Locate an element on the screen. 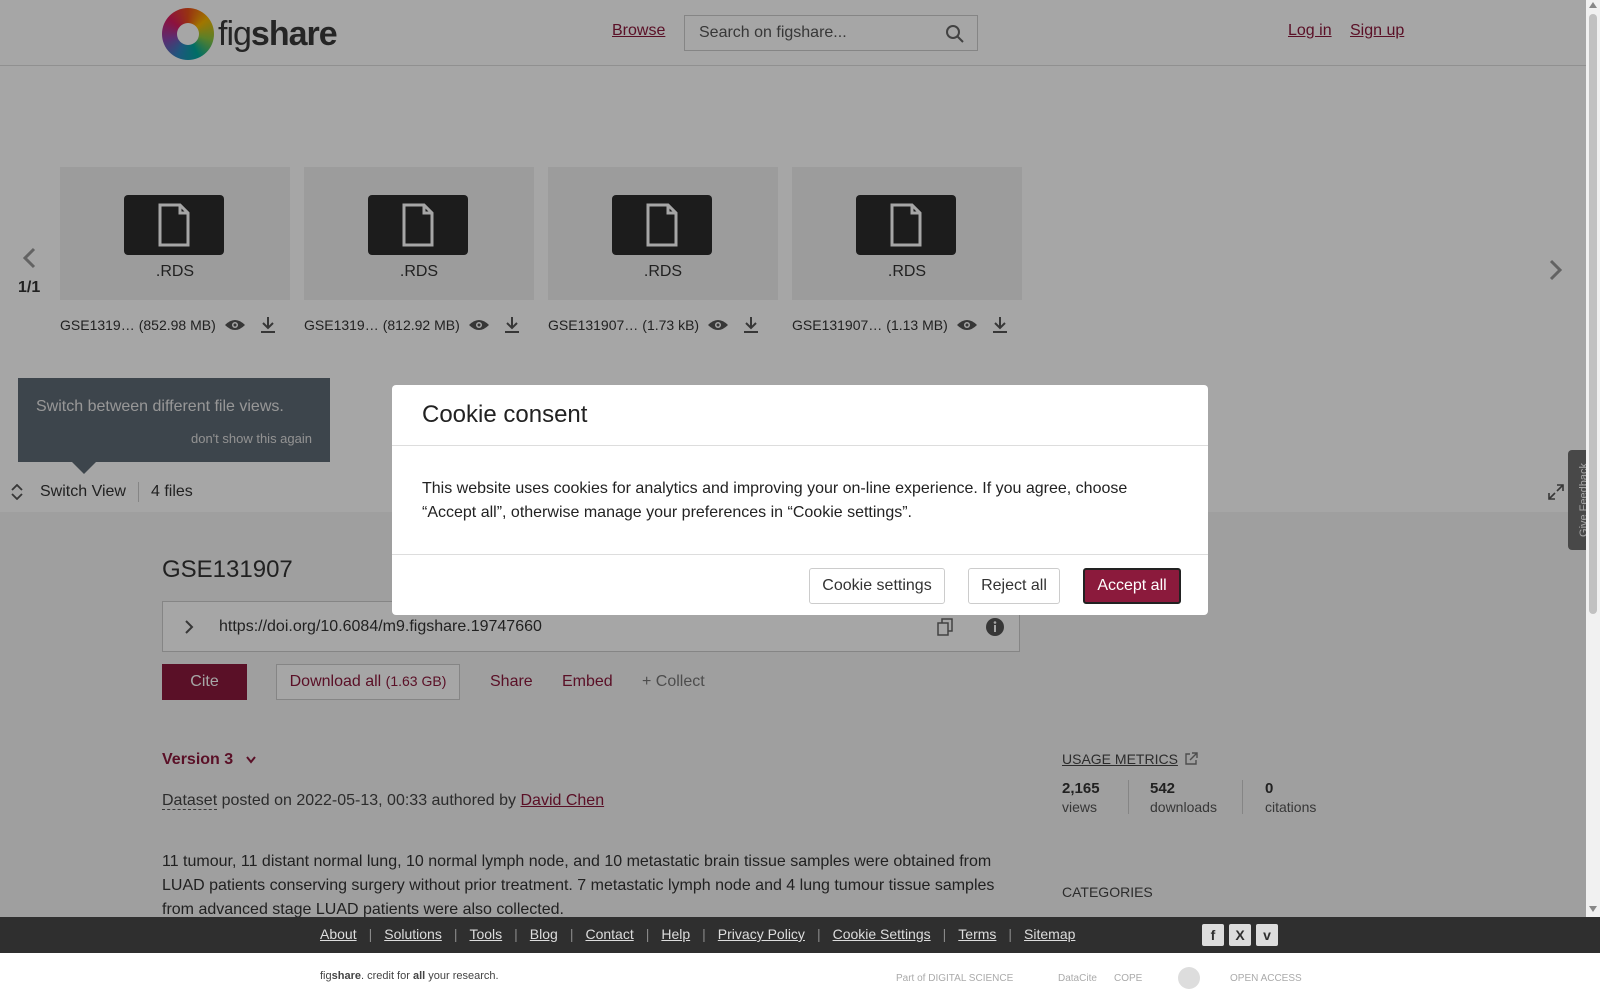 This screenshot has height=1000, width=1600. footer-link-cookie-settings: Cookie Settings is located at coordinates (882, 934).